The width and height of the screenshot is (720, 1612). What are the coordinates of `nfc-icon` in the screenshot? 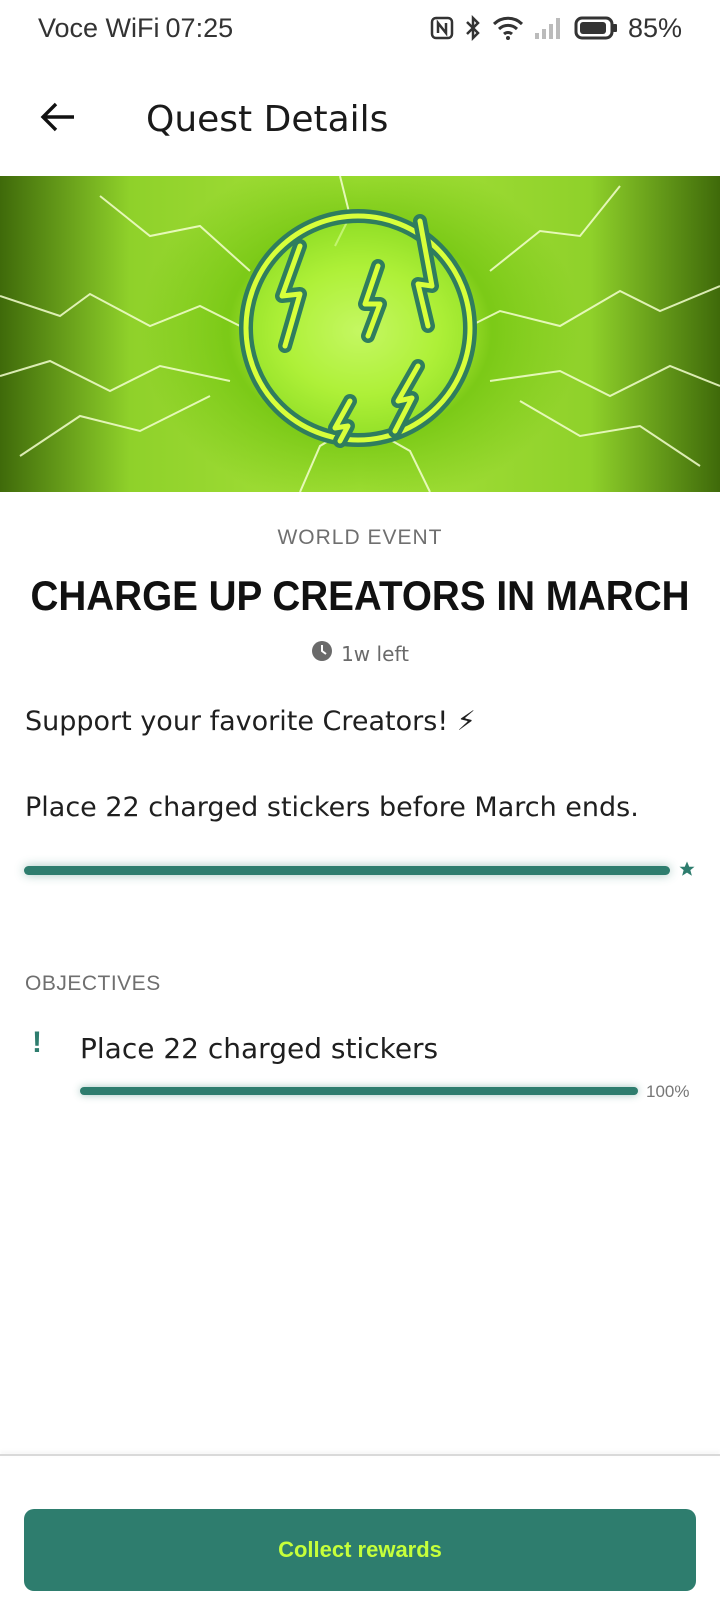 It's located at (442, 28).